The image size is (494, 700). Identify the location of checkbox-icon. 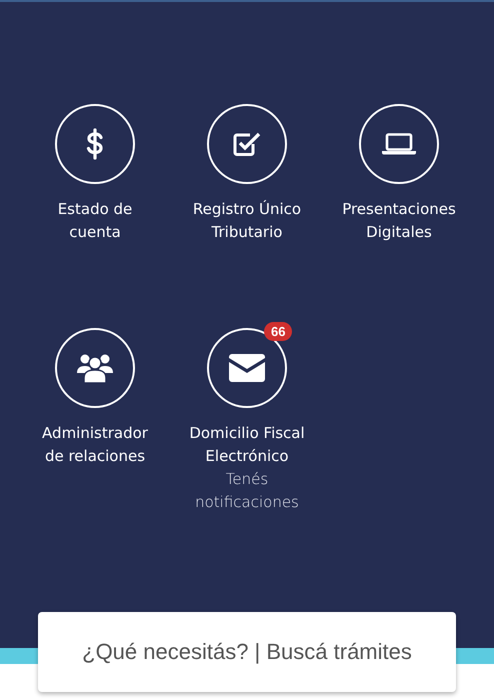
(247, 144).